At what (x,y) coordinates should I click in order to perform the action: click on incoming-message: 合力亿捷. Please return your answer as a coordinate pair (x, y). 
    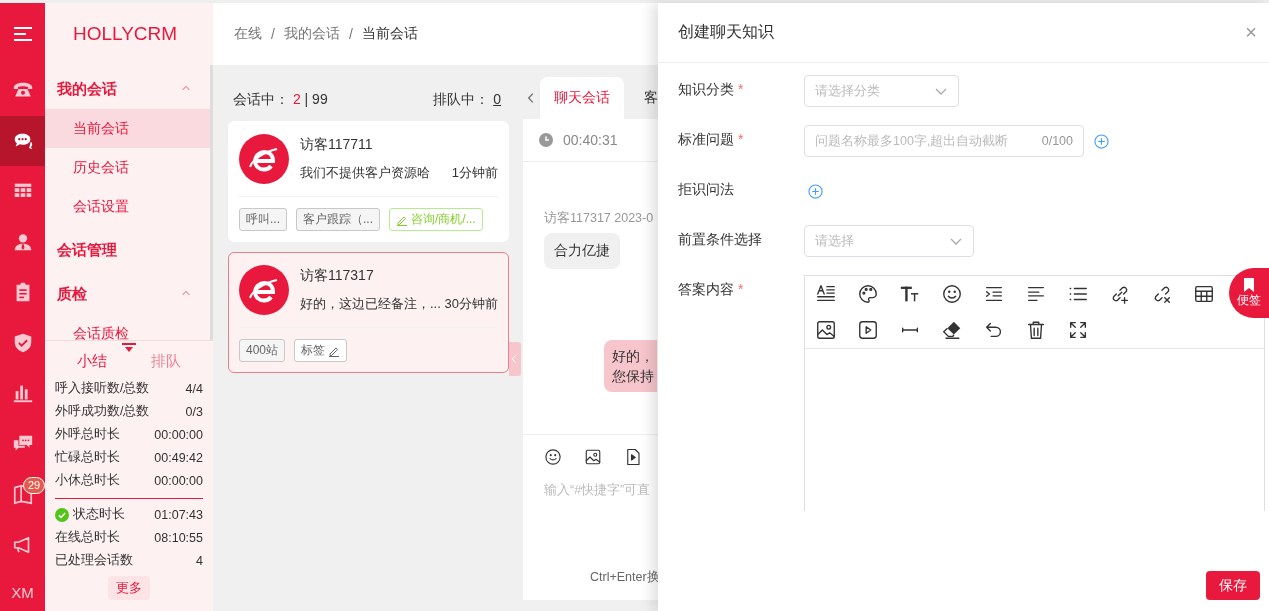
    Looking at the image, I should click on (582, 251).